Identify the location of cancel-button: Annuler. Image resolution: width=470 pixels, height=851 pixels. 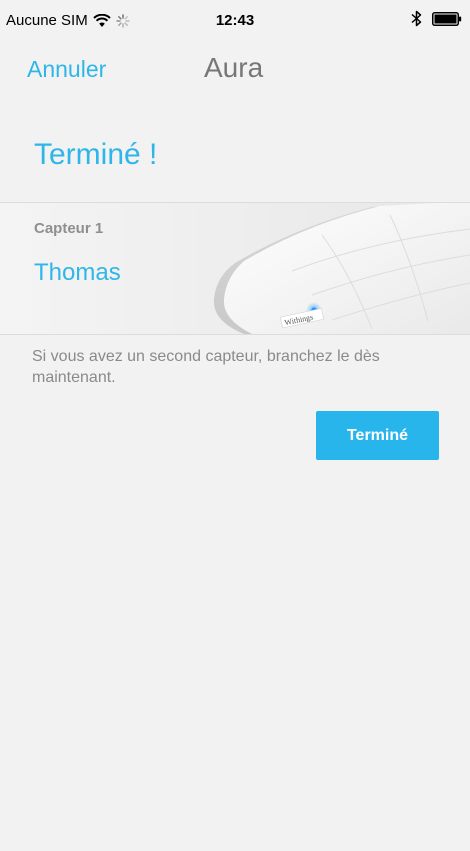
(66, 69).